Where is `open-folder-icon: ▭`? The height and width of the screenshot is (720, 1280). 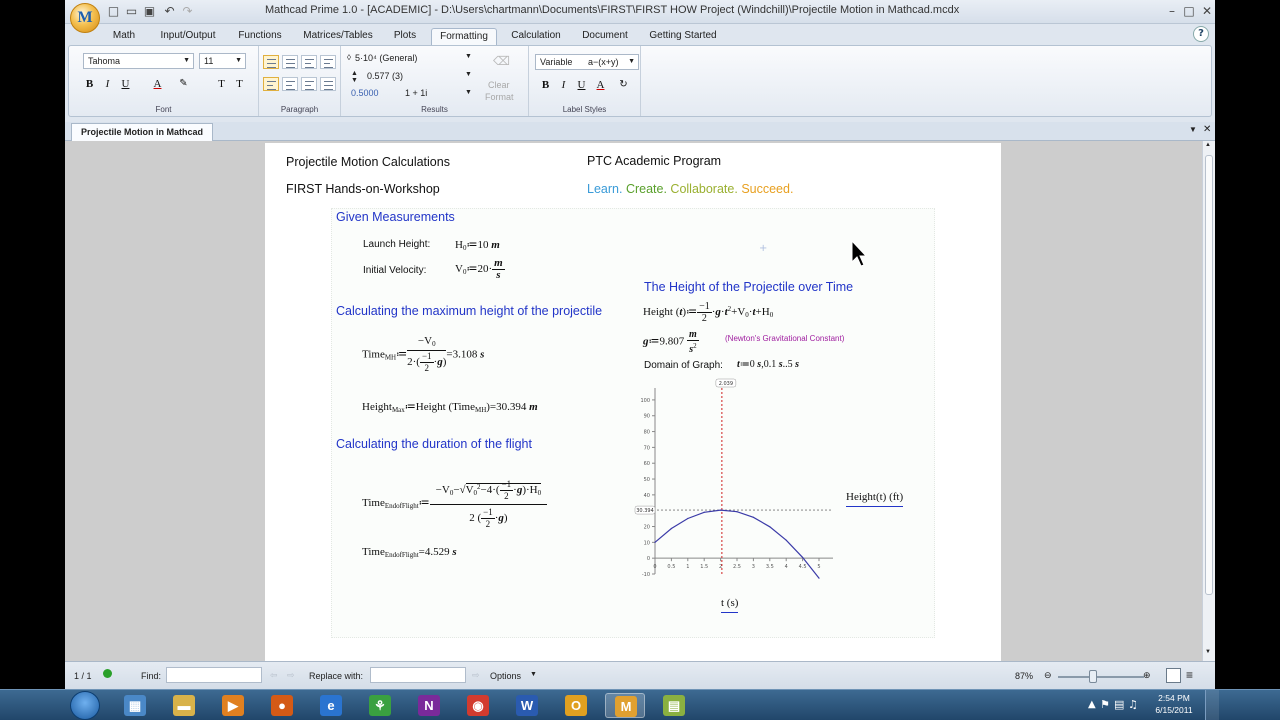 open-folder-icon: ▭ is located at coordinates (131, 11).